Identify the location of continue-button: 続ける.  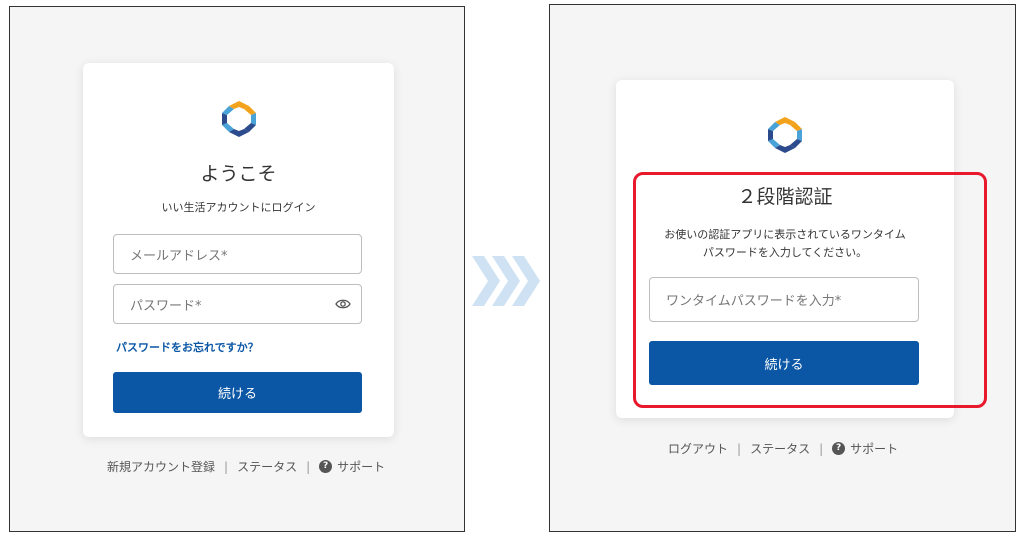
(237, 392).